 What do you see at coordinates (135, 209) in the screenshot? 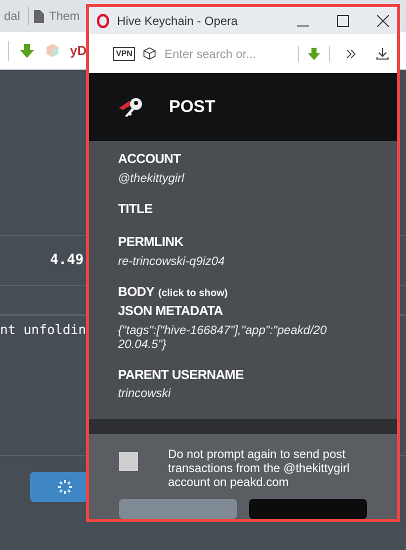
I see `field-label: TITLE` at bounding box center [135, 209].